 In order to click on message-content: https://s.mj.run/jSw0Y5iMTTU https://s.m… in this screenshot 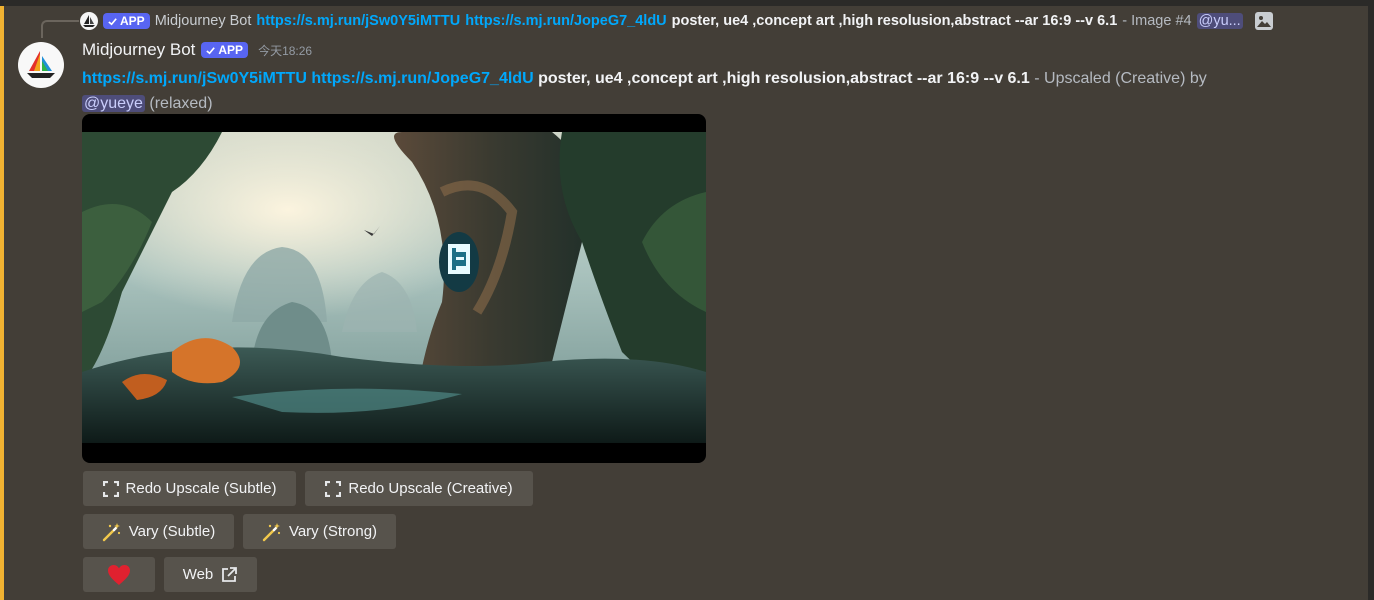, I will do `click(697, 91)`.